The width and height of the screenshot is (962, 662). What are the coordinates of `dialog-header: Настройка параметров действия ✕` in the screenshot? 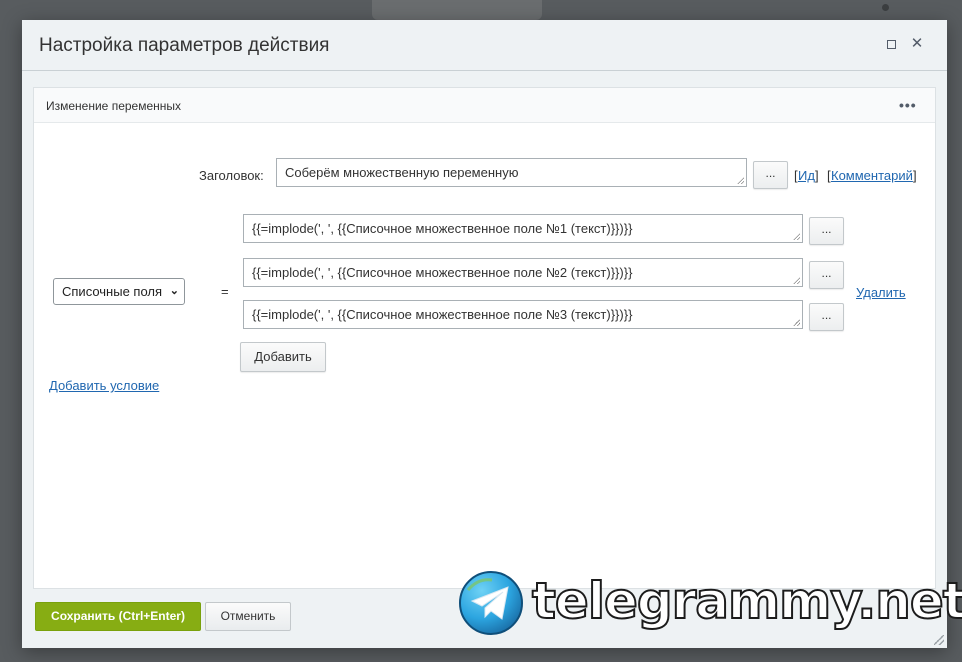 It's located at (484, 45).